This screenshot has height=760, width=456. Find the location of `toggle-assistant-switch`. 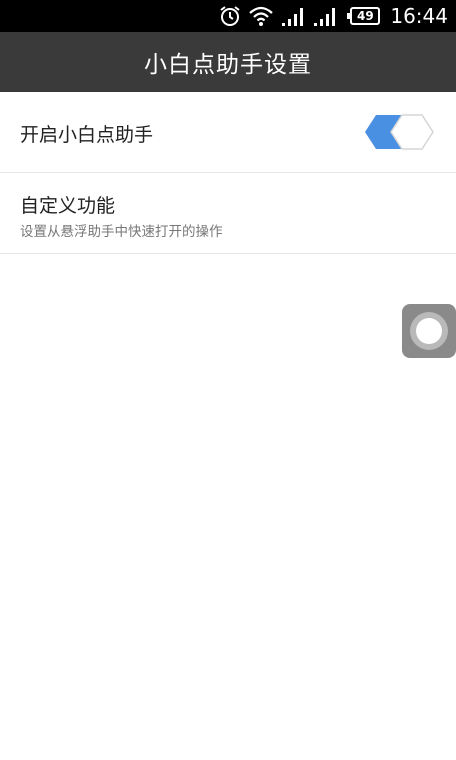

toggle-assistant-switch is located at coordinates (399, 132).